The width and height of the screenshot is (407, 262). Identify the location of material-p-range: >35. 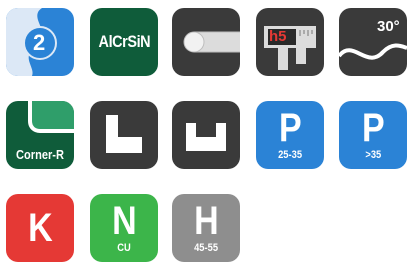
(373, 155).